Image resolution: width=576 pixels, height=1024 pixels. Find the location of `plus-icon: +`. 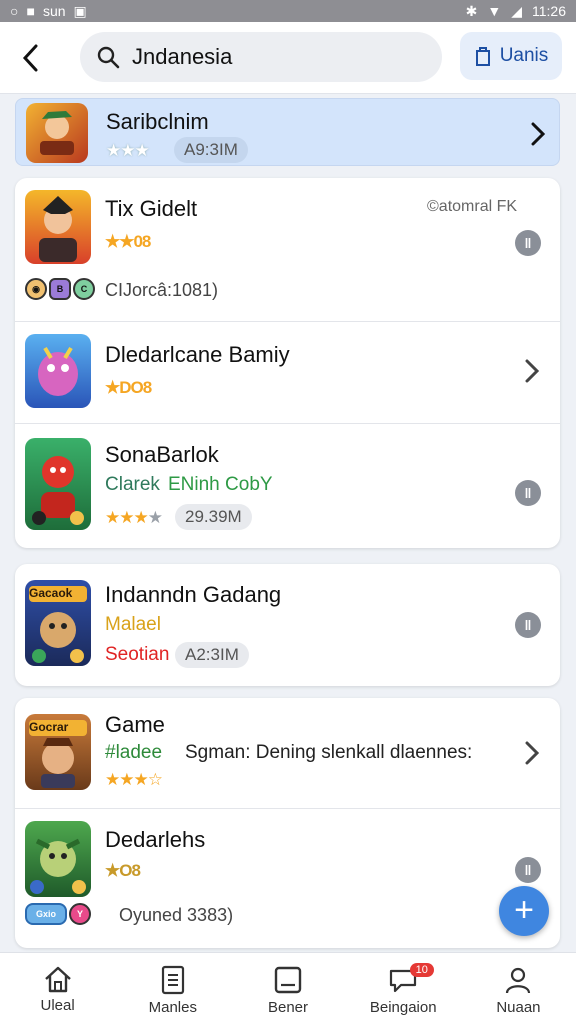

plus-icon: + is located at coordinates (524, 910).